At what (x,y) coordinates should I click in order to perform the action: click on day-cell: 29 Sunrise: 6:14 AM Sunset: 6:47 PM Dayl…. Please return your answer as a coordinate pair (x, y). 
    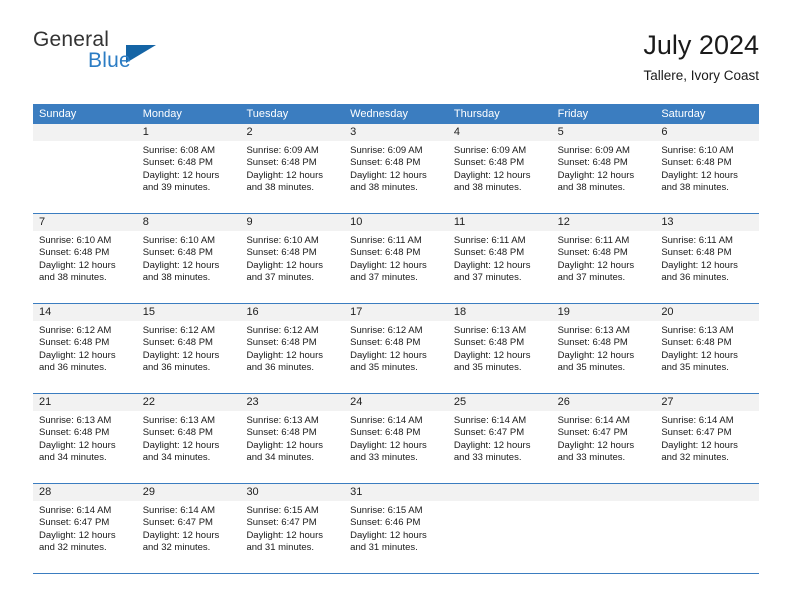
    Looking at the image, I should click on (188, 528).